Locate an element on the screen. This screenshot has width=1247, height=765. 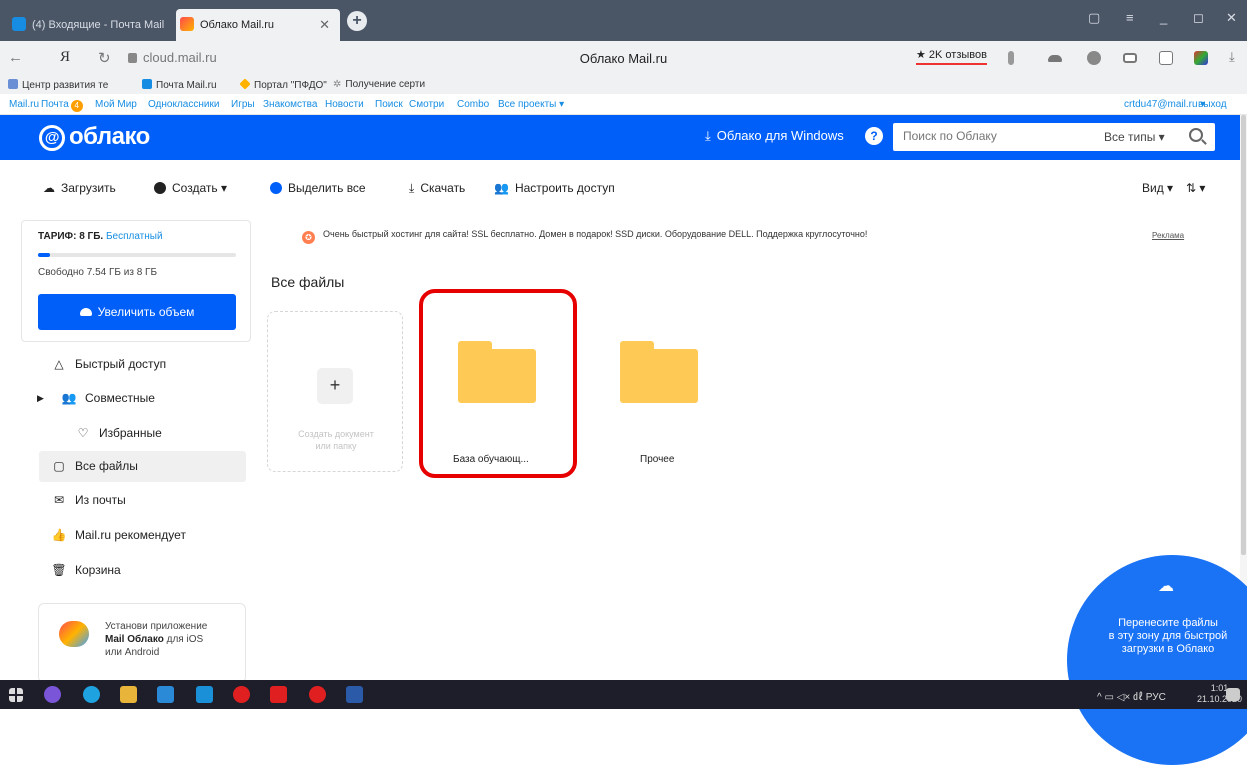
maximize-button: ◻ is located at coordinates (1198, 18).